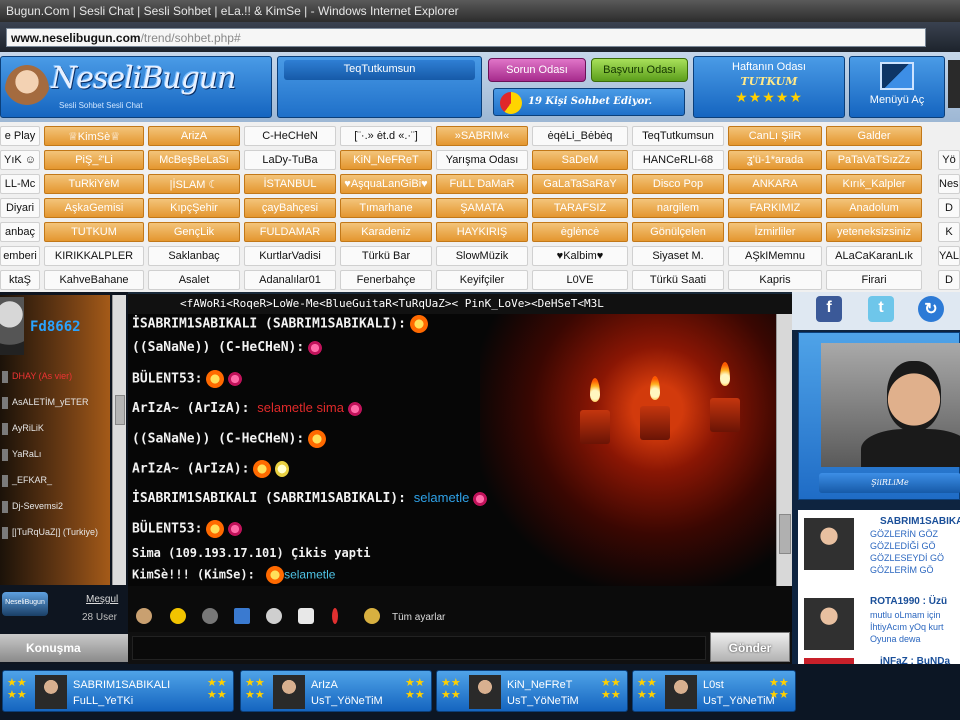 The width and height of the screenshot is (960, 720). I want to click on message-input, so click(419, 648).